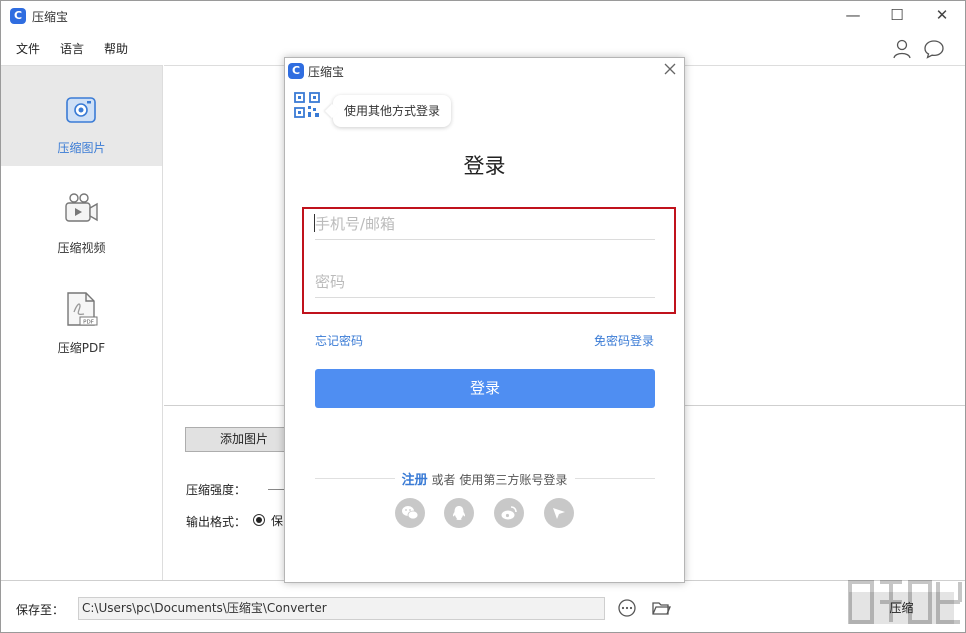 This screenshot has width=966, height=633. Describe the element at coordinates (392, 111) in the screenshot. I see `other-login-tooltip: 使用其他方式登录` at that location.